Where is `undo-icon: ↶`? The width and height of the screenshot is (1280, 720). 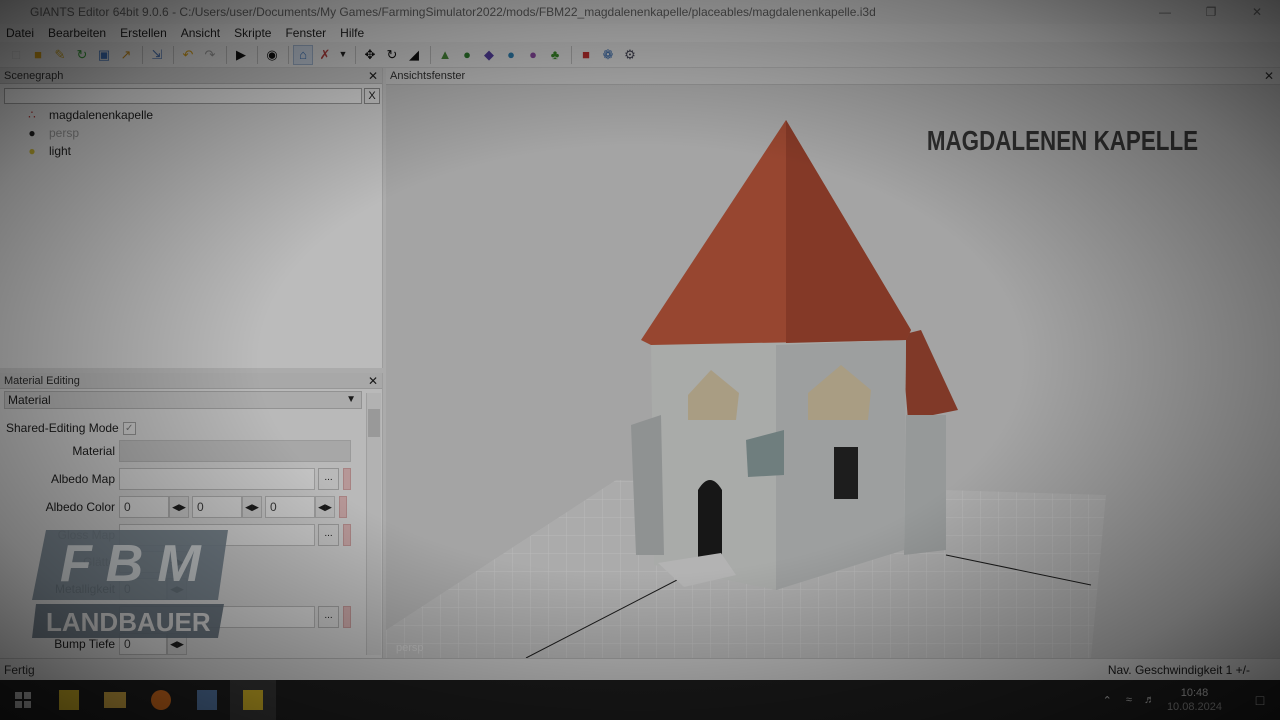
undo-icon: ↶ is located at coordinates (188, 55).